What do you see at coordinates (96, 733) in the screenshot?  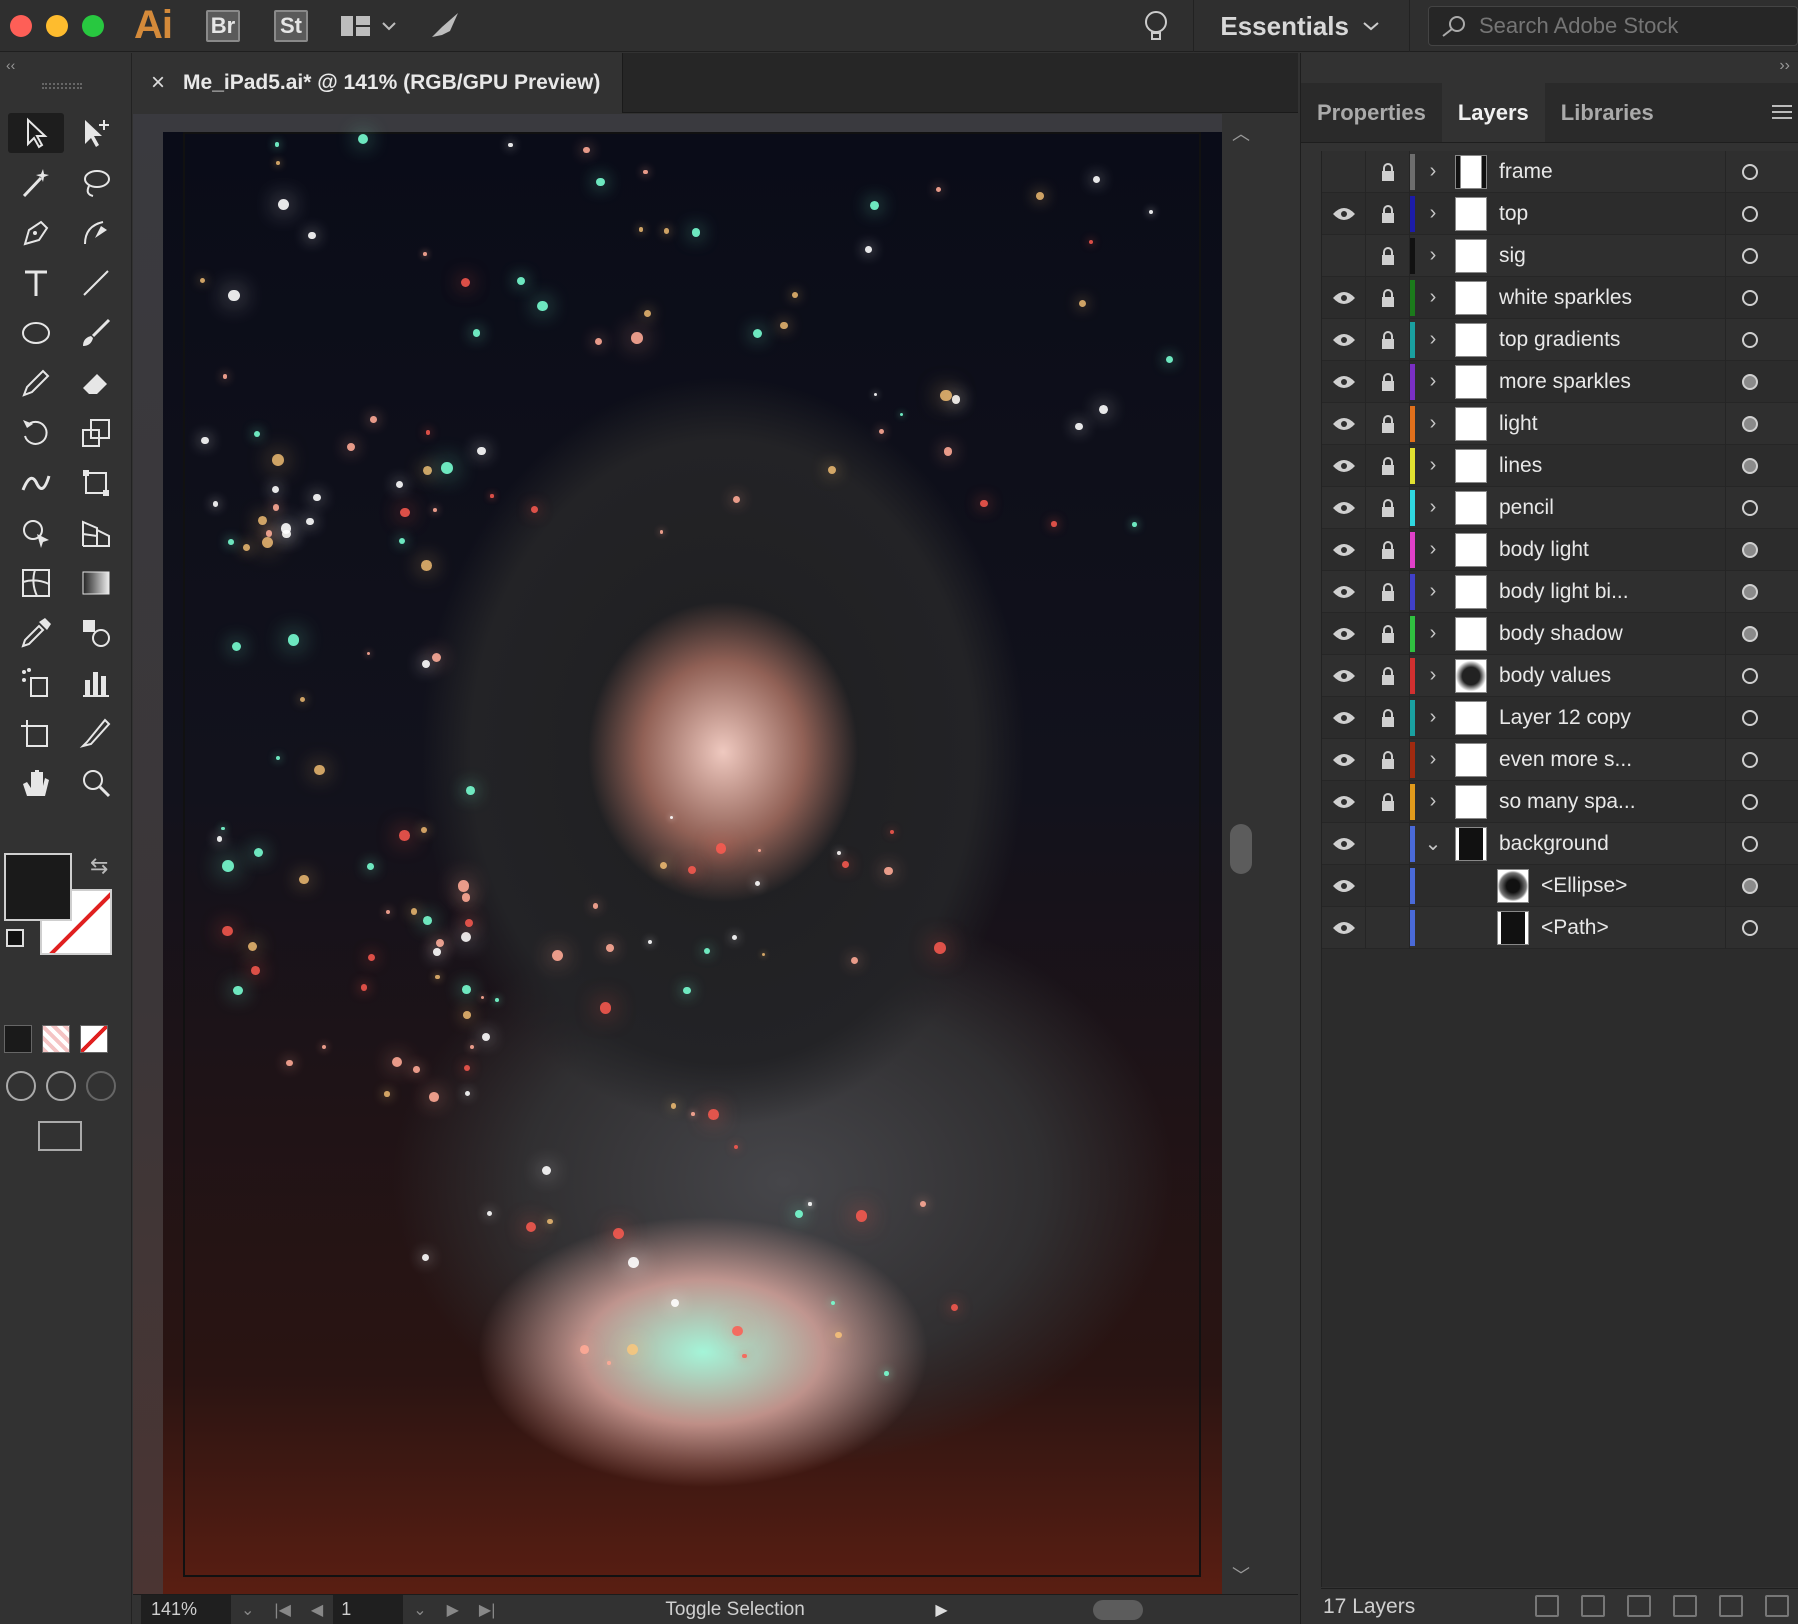 I see `slice-tool` at bounding box center [96, 733].